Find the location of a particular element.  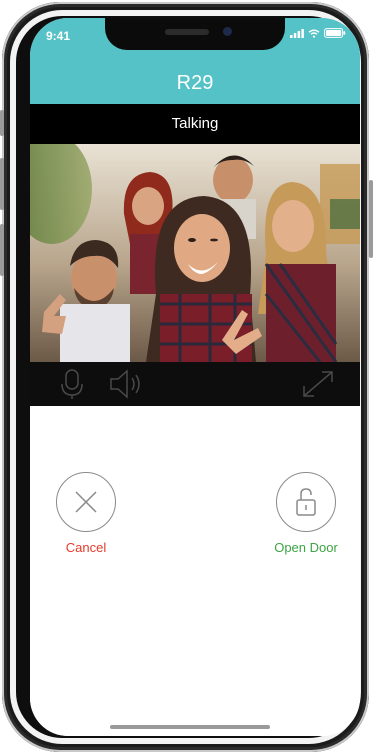

call-status-bar: Talking is located at coordinates (195, 124).